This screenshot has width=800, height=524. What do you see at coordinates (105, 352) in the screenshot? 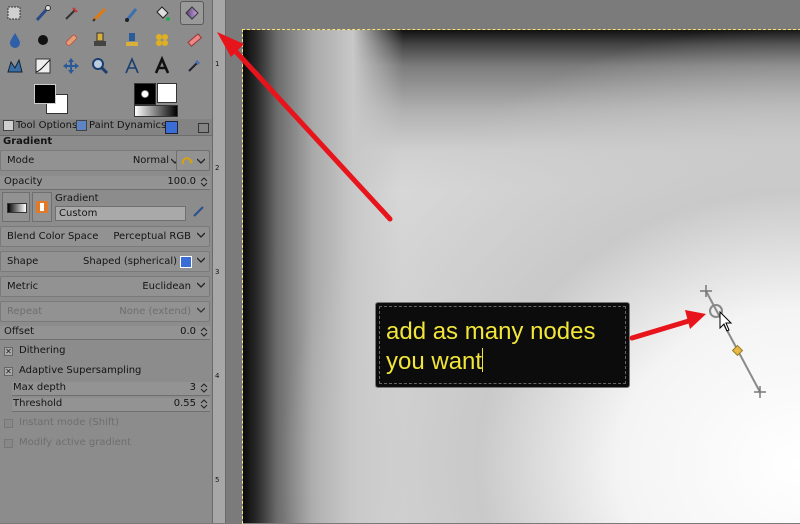
I see `dithering-checkbox: ✕ Dithering` at bounding box center [105, 352].